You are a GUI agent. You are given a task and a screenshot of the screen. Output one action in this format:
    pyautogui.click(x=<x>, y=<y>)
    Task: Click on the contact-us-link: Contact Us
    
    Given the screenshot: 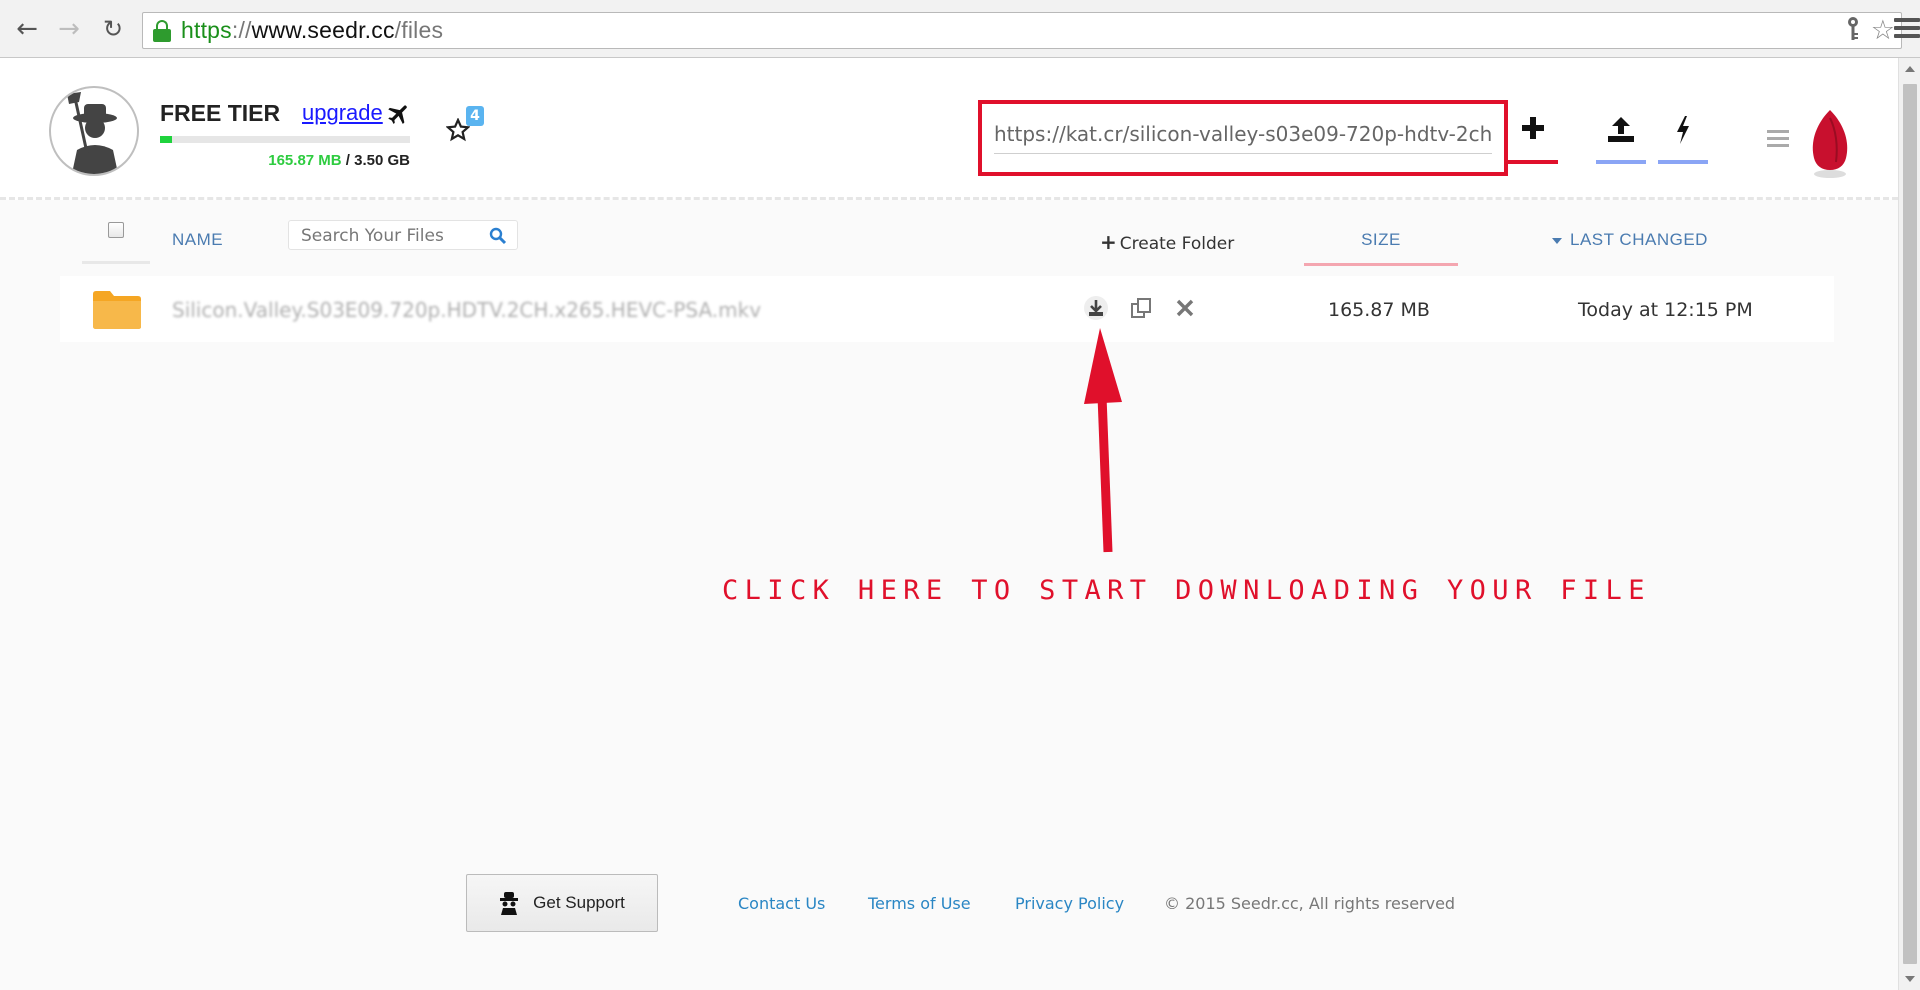 What is the action you would take?
    pyautogui.click(x=781, y=903)
    